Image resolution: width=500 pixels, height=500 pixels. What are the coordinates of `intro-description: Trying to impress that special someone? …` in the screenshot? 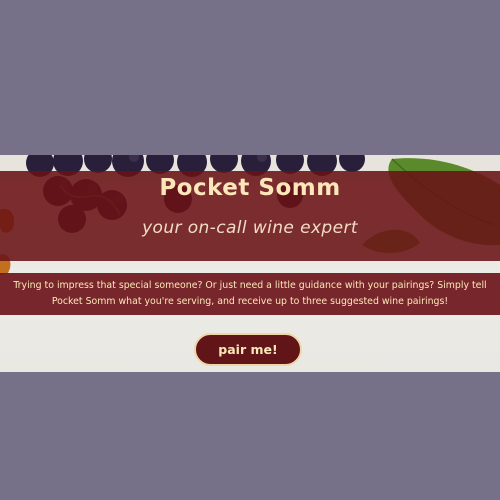 It's located at (250, 293).